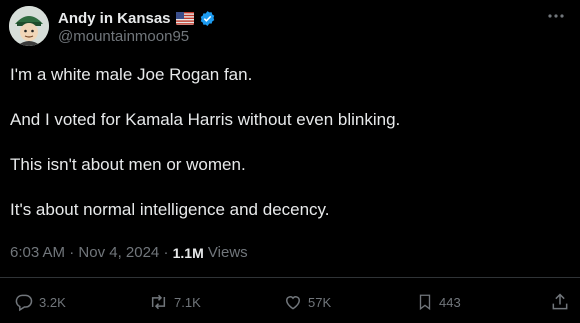  I want to click on bookmark-count: 443, so click(450, 302).